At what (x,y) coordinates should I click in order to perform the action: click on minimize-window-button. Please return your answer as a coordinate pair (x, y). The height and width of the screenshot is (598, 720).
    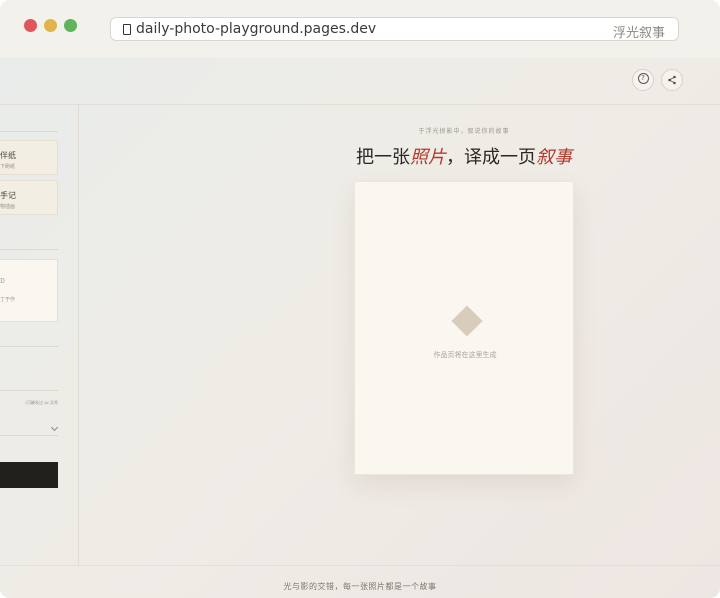
    Looking at the image, I should click on (50, 25).